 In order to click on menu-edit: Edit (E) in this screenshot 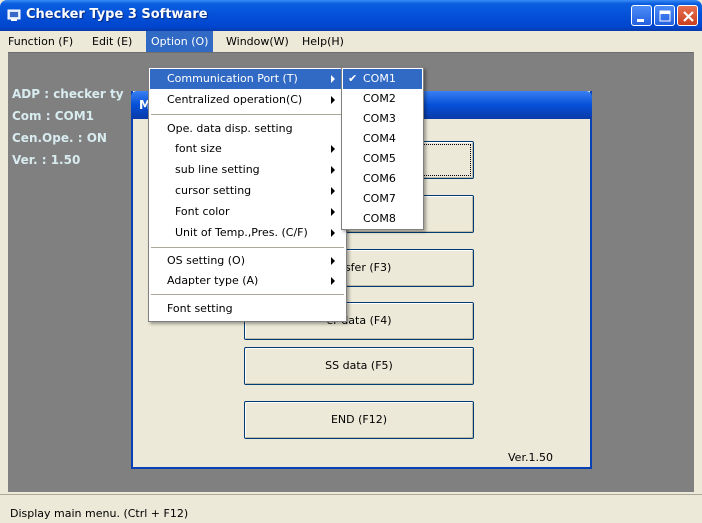, I will do `click(112, 41)`.